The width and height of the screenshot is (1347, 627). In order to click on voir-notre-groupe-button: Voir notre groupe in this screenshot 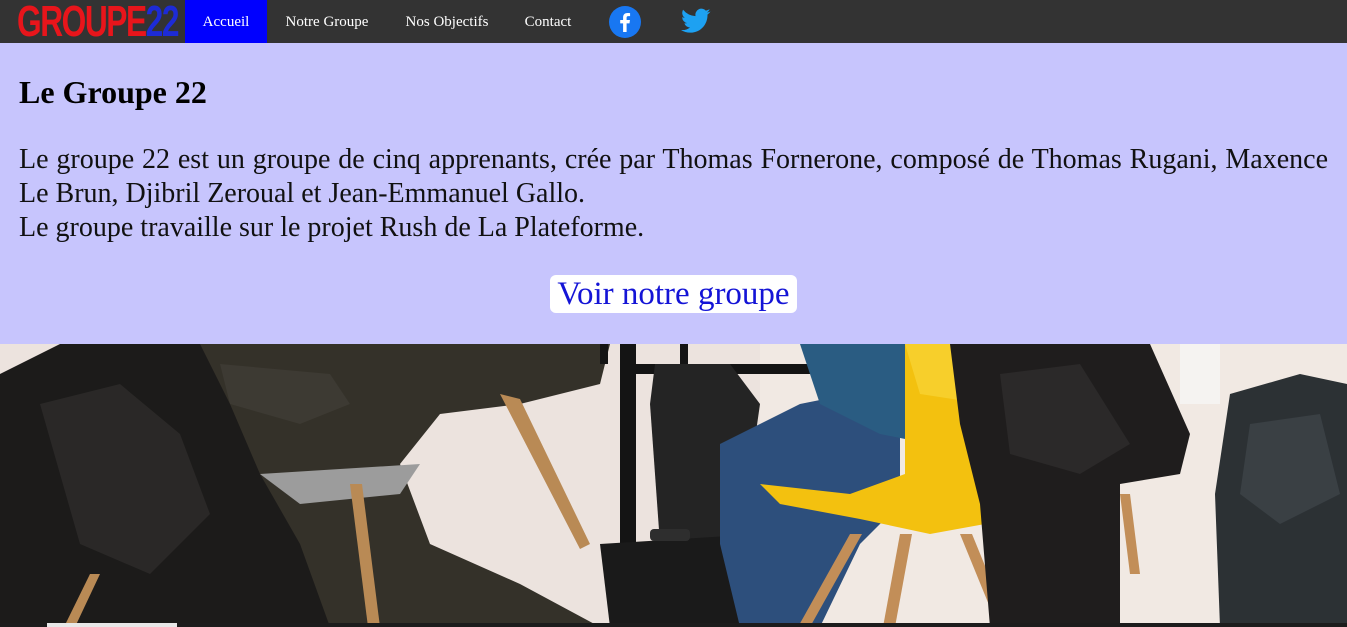, I will do `click(673, 294)`.